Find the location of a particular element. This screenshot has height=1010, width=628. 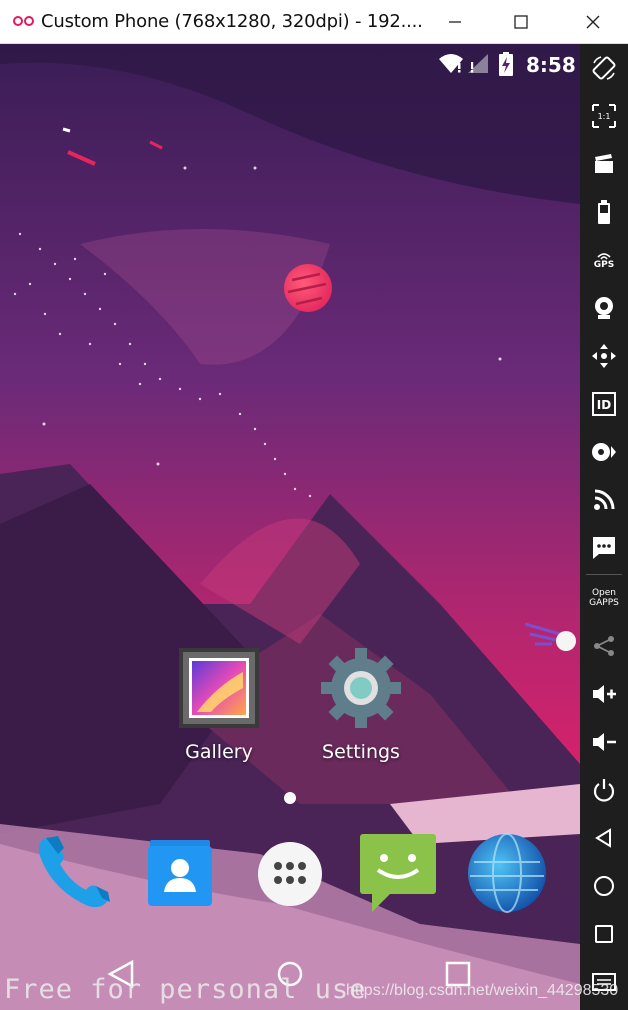

emulator-toolbar: 1:1 GPS ID Open GAPPS is located at coordinates (604, 527).